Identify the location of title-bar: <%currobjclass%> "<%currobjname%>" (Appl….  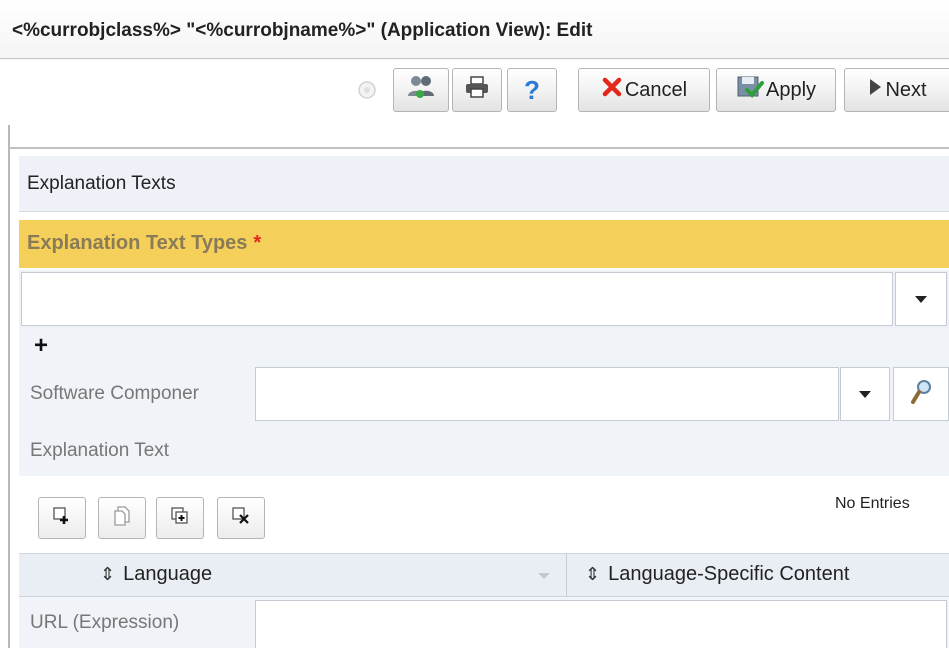
(474, 30).